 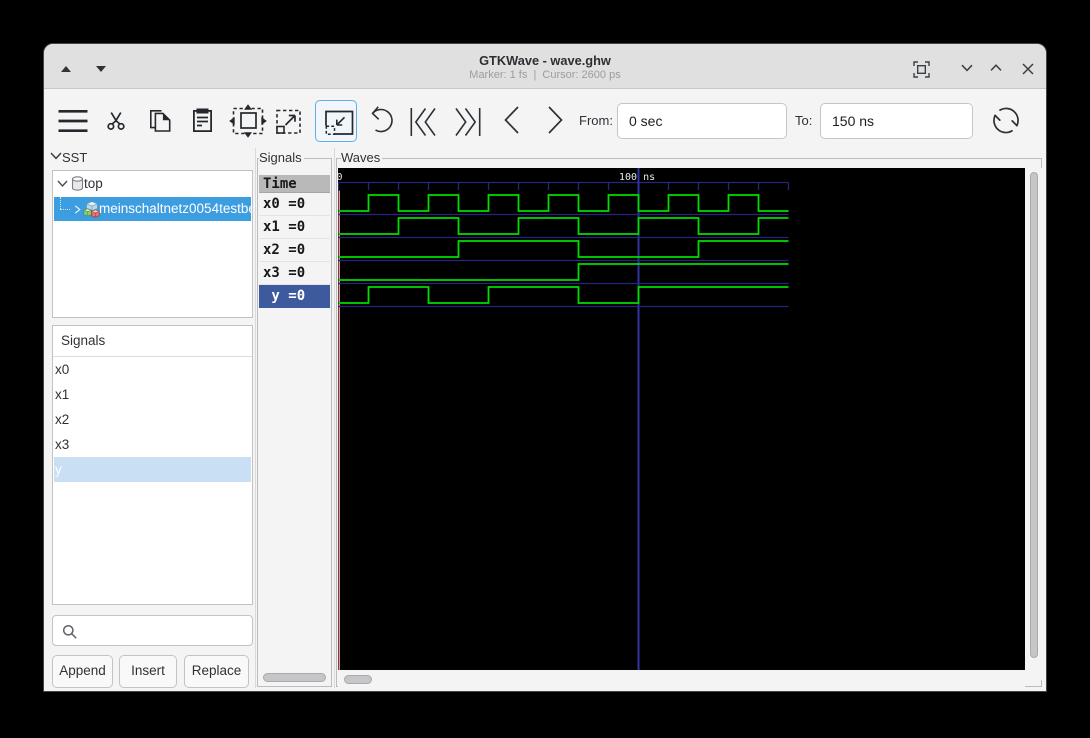 I want to click on menu-icon, so click(x=73, y=121).